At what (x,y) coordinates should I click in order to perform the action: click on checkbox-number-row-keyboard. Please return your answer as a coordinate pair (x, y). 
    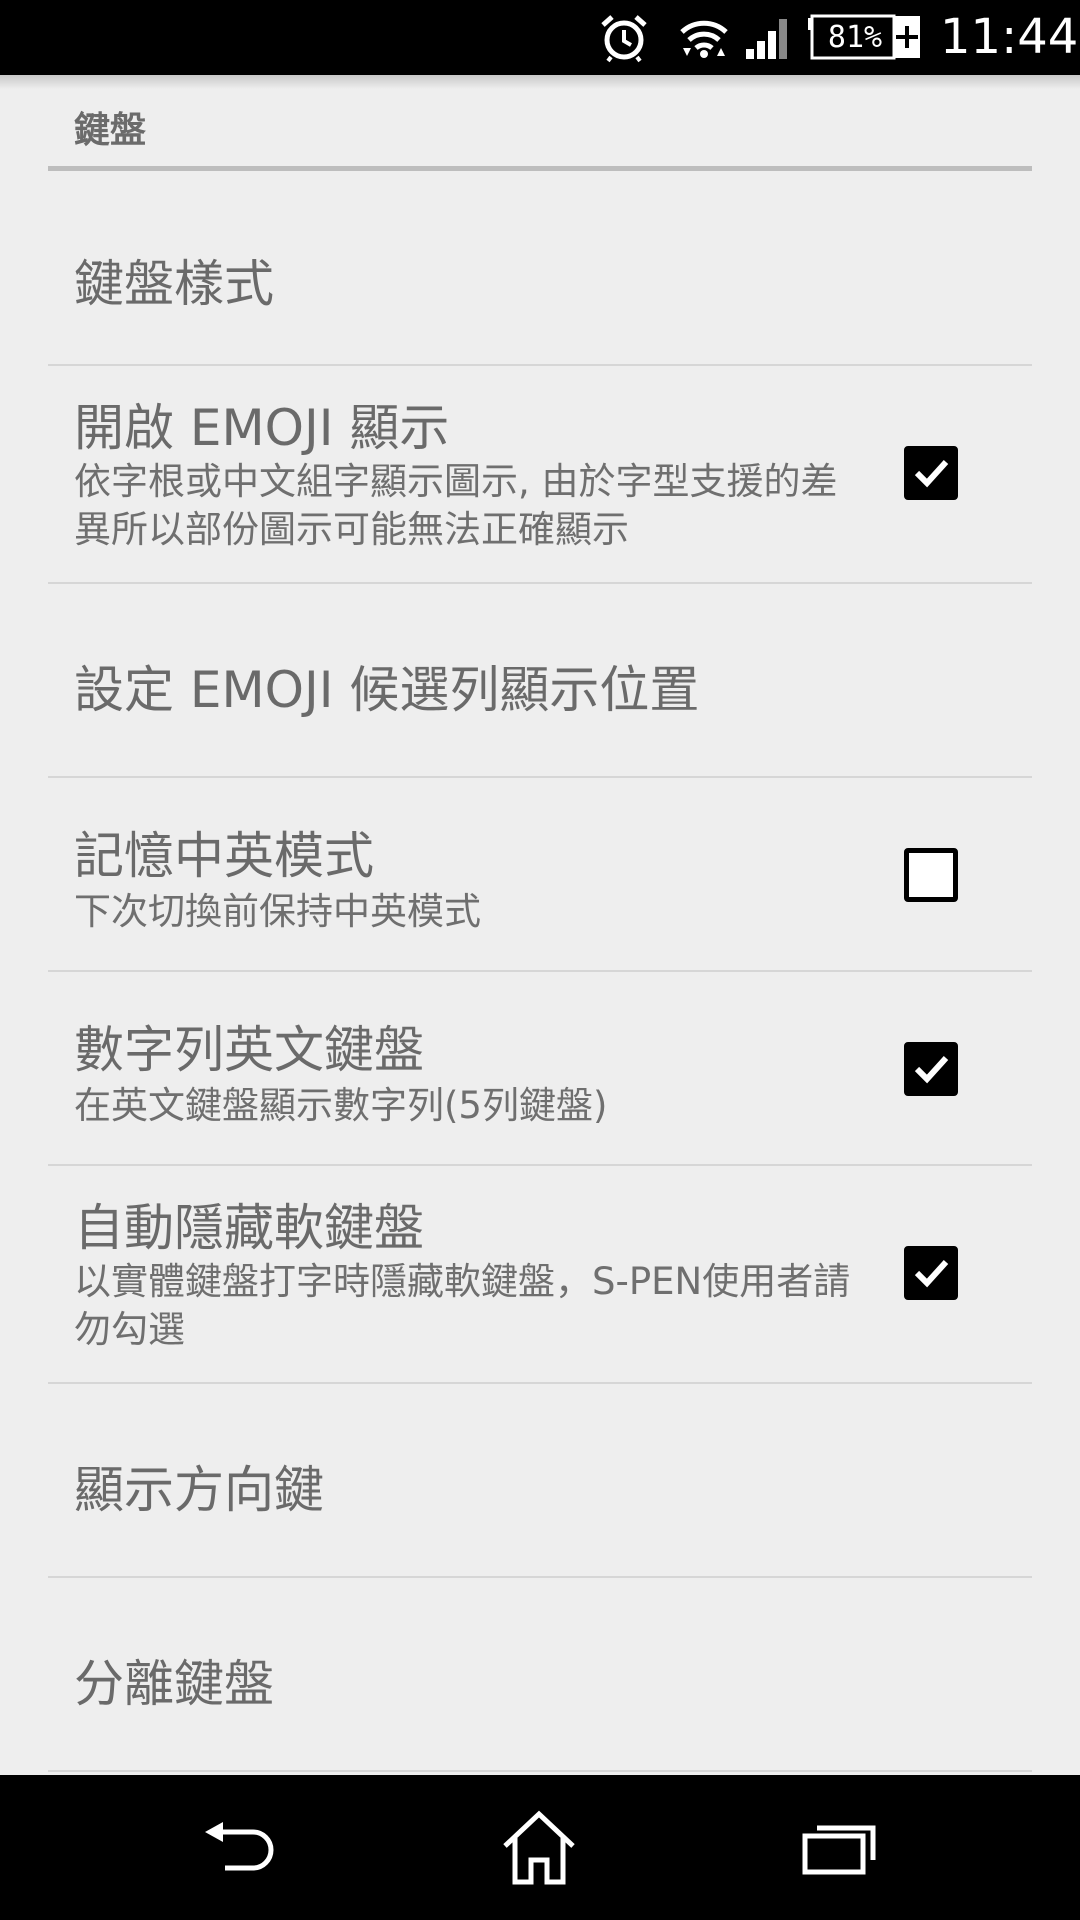
    Looking at the image, I should click on (931, 1069).